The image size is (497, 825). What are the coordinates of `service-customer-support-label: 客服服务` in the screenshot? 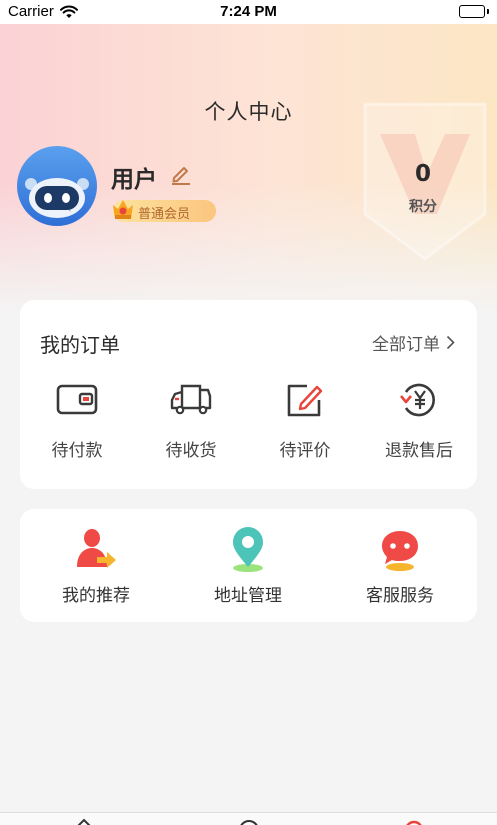 It's located at (400, 596).